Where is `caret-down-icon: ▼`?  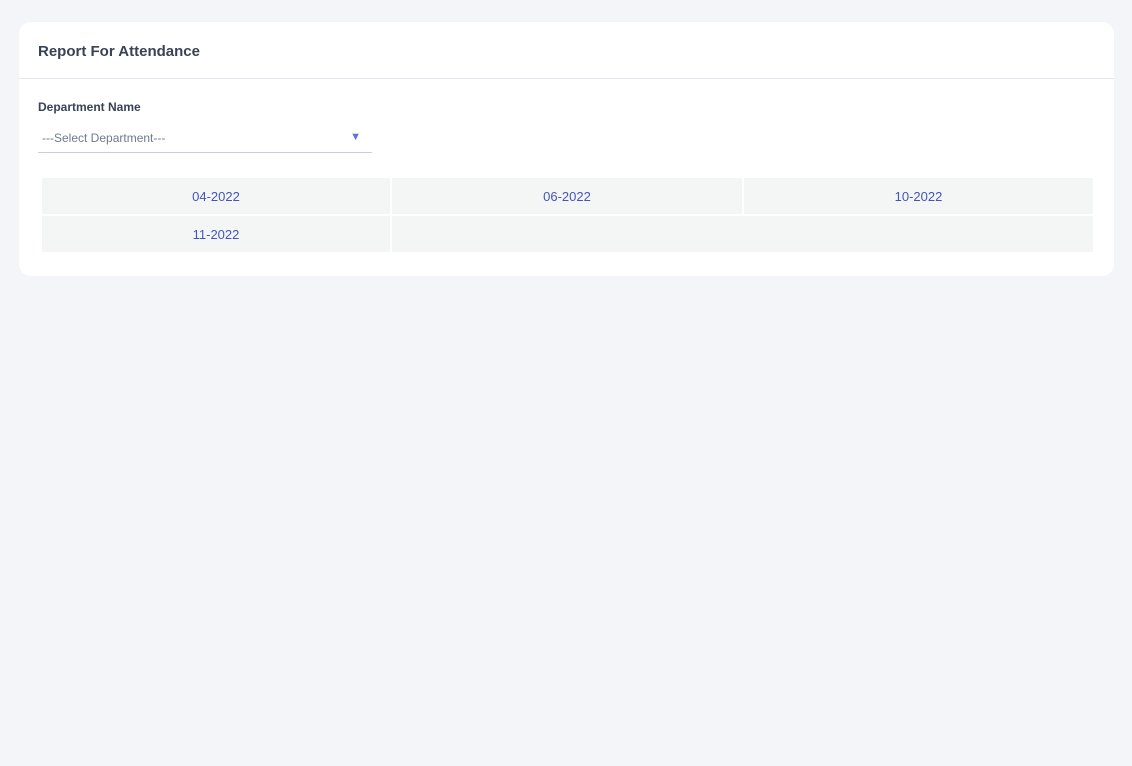 caret-down-icon: ▼ is located at coordinates (355, 137).